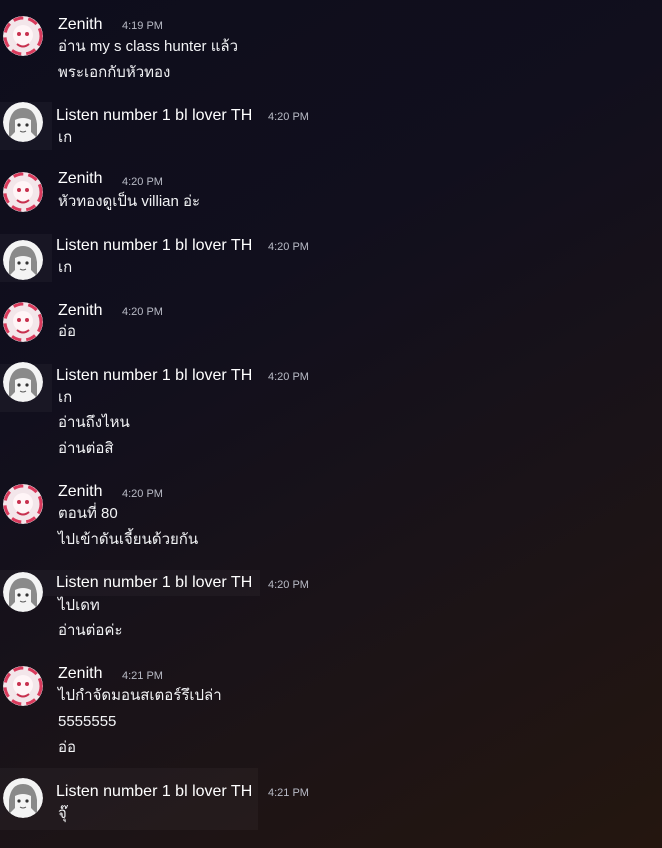 The height and width of the screenshot is (848, 662). Describe the element at coordinates (129, 201) in the screenshot. I see `message-text: หัวทองดูเป็น villian อ่ะ` at that location.